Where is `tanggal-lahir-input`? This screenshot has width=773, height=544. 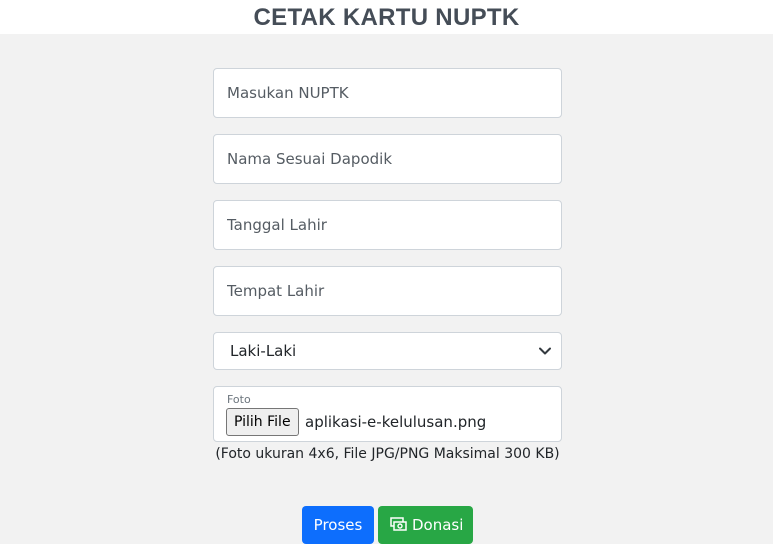 tanggal-lahir-input is located at coordinates (387, 225).